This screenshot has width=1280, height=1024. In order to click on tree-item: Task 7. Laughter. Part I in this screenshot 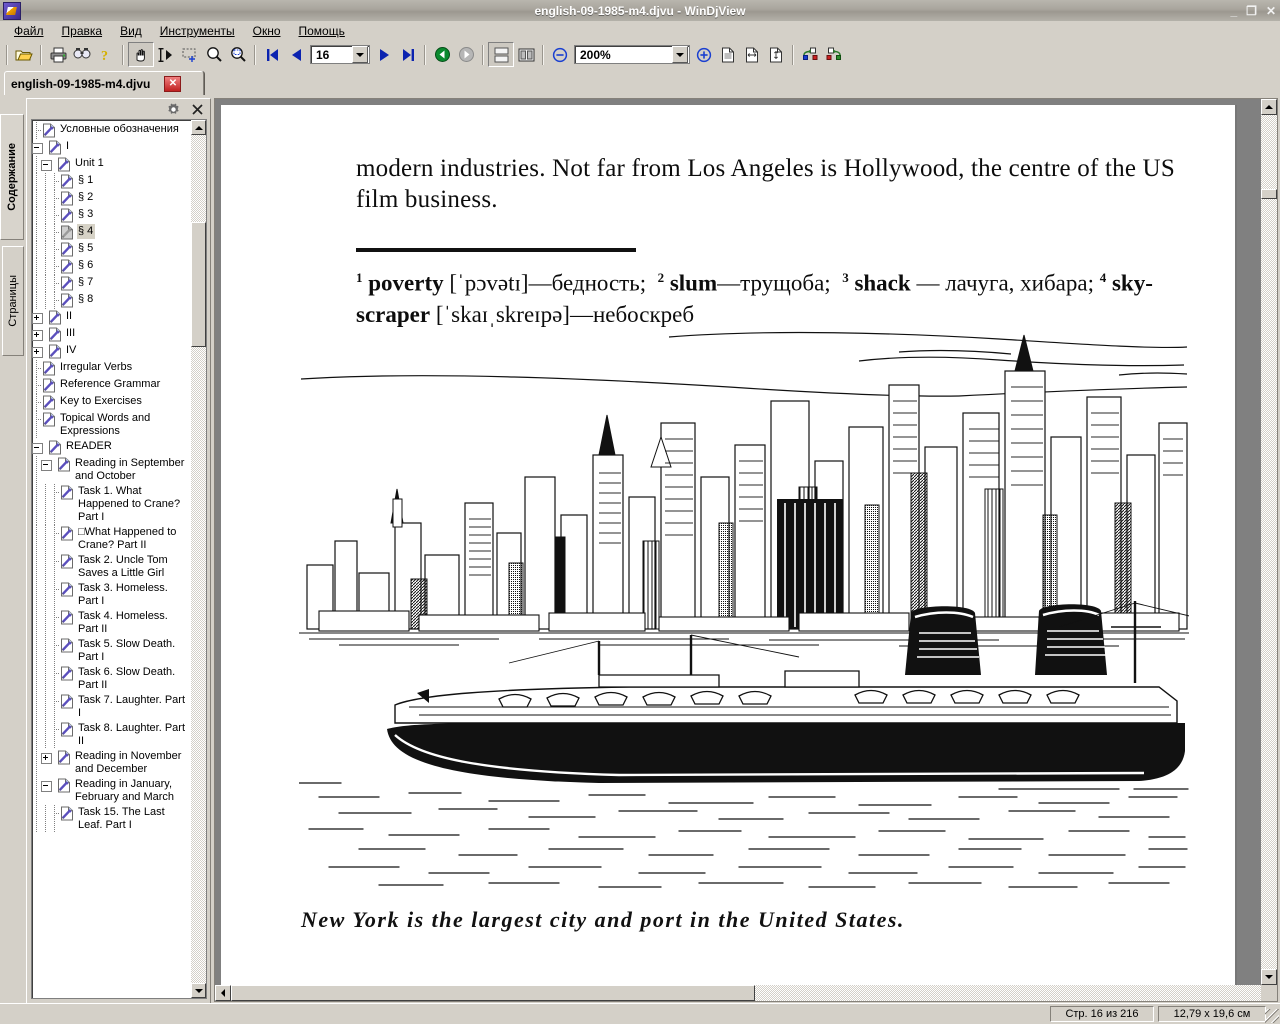, I will do `click(111, 707)`.